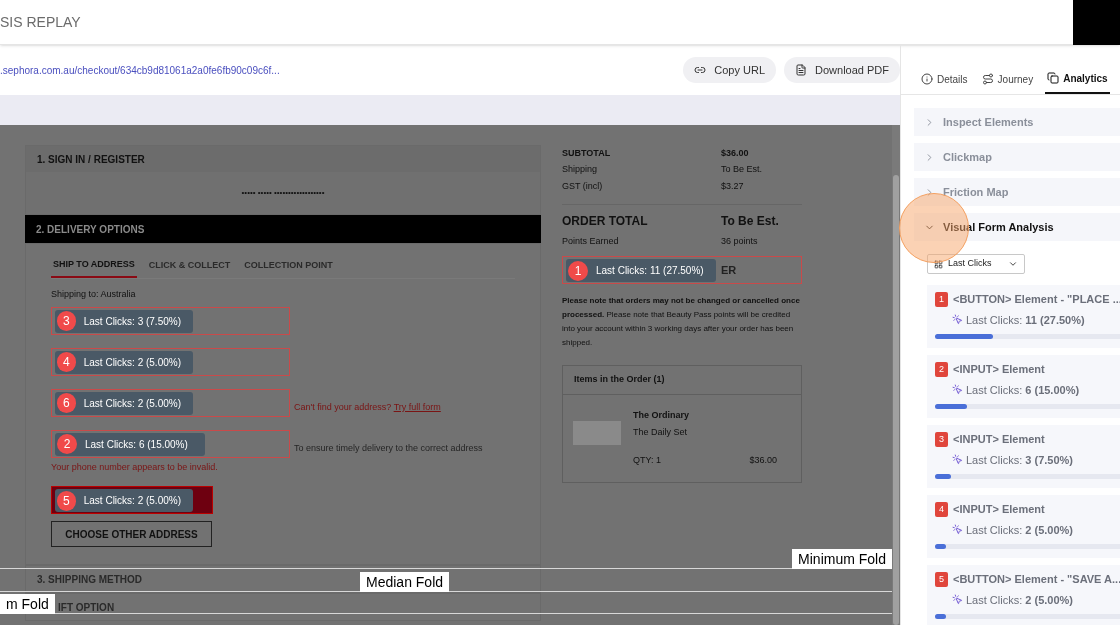  I want to click on element-number-badge: 5, so click(941, 579).